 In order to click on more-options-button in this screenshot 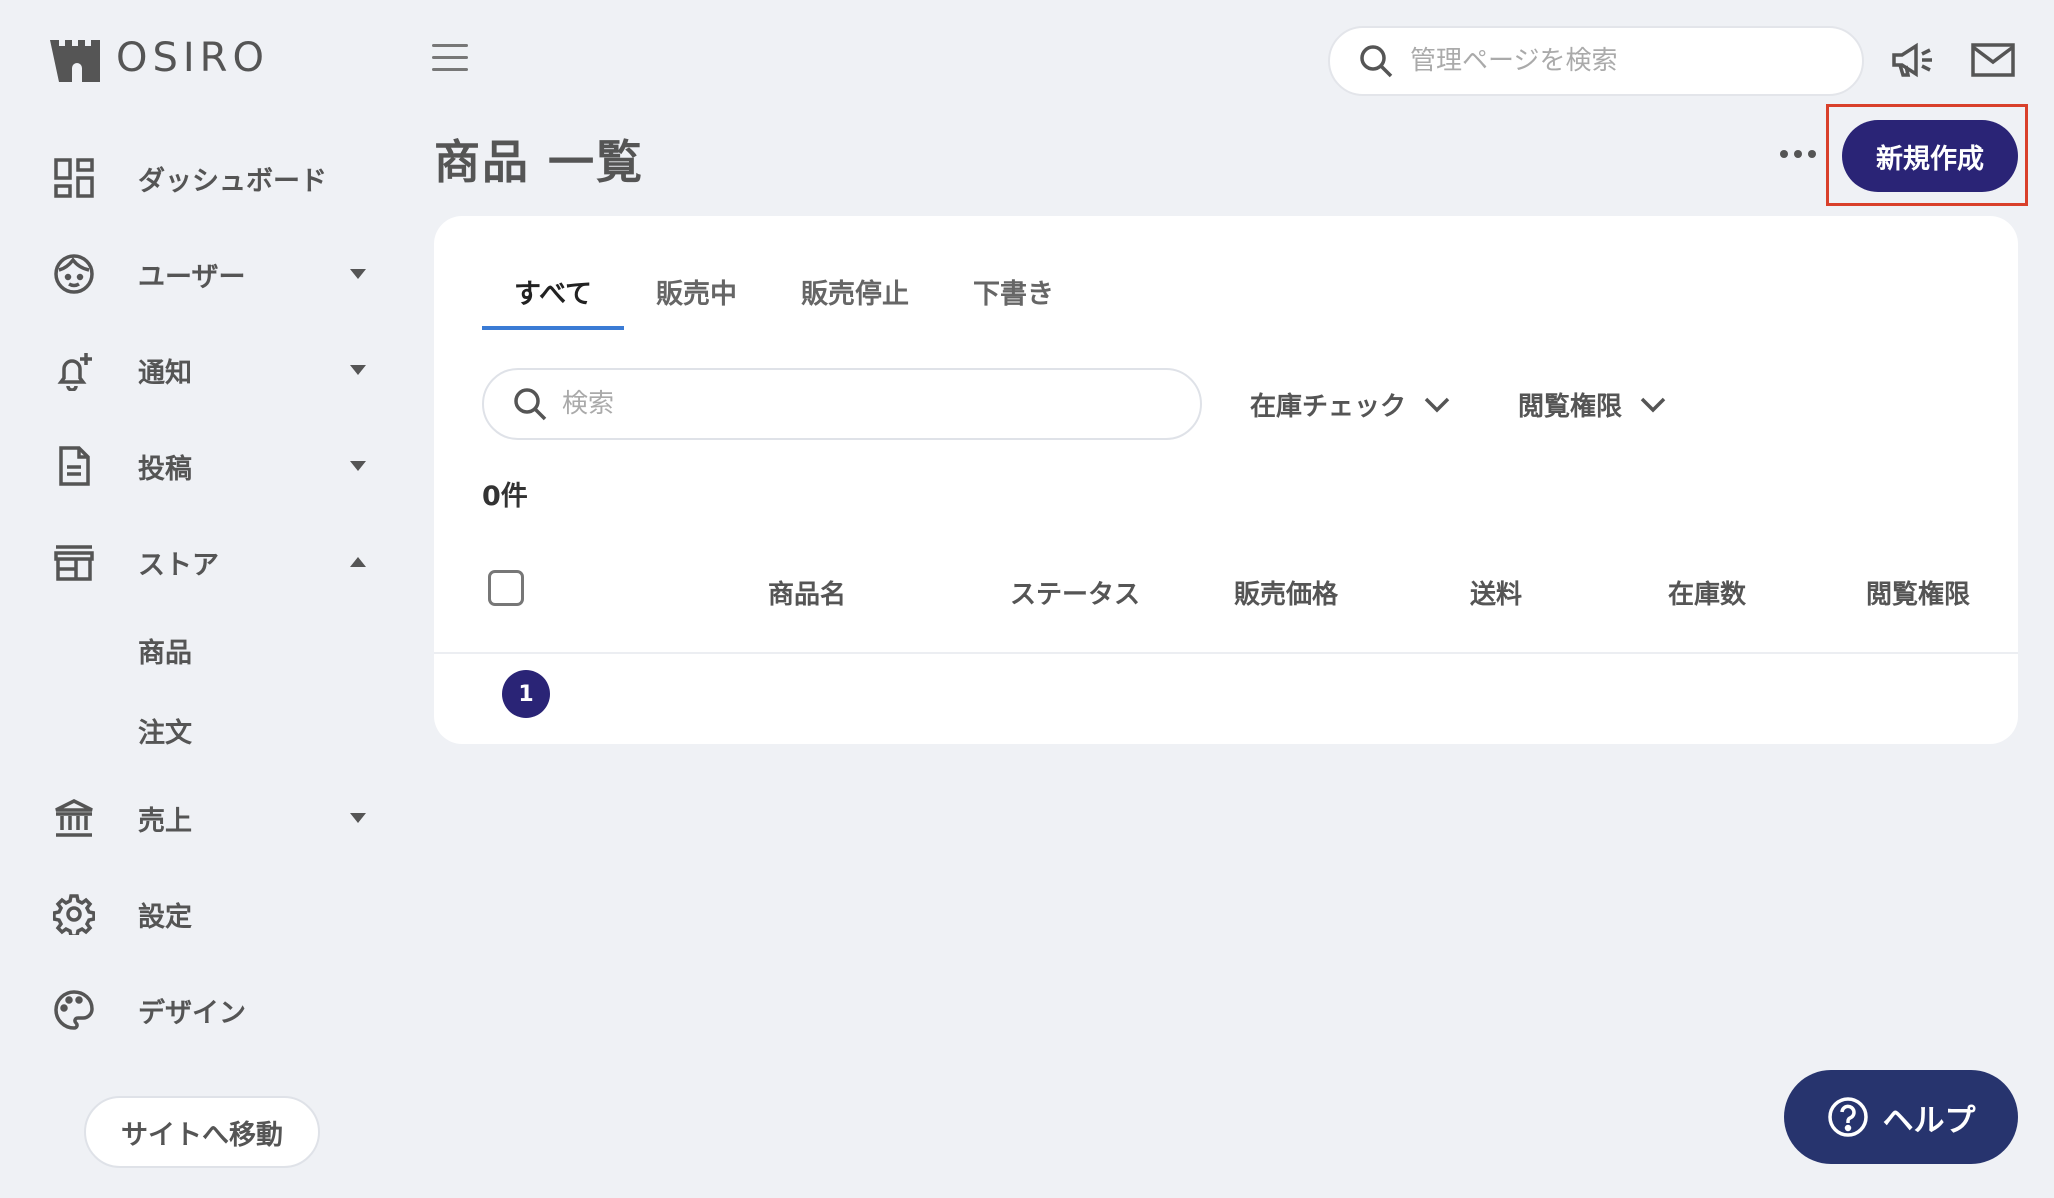, I will do `click(1800, 157)`.